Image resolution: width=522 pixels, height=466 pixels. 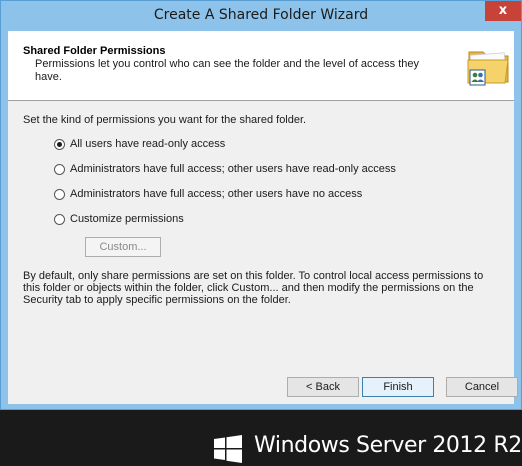 What do you see at coordinates (398, 387) in the screenshot?
I see `finish-button: Finish` at bounding box center [398, 387].